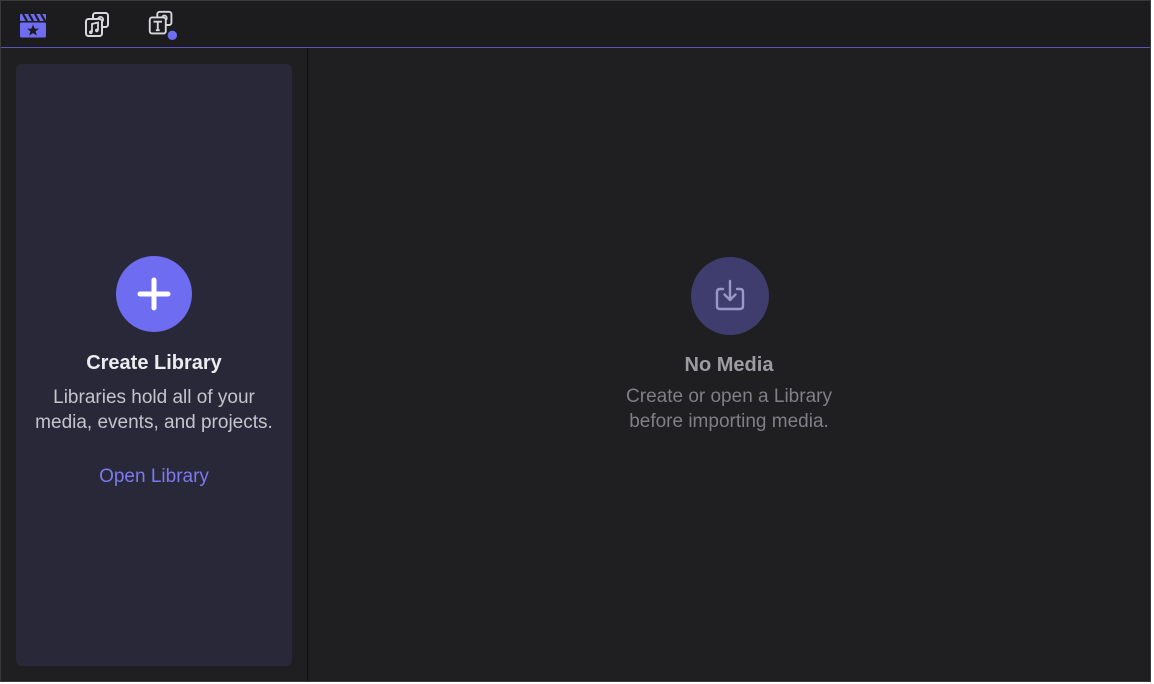  What do you see at coordinates (154, 477) in the screenshot?
I see `open-library-link: Open Library` at bounding box center [154, 477].